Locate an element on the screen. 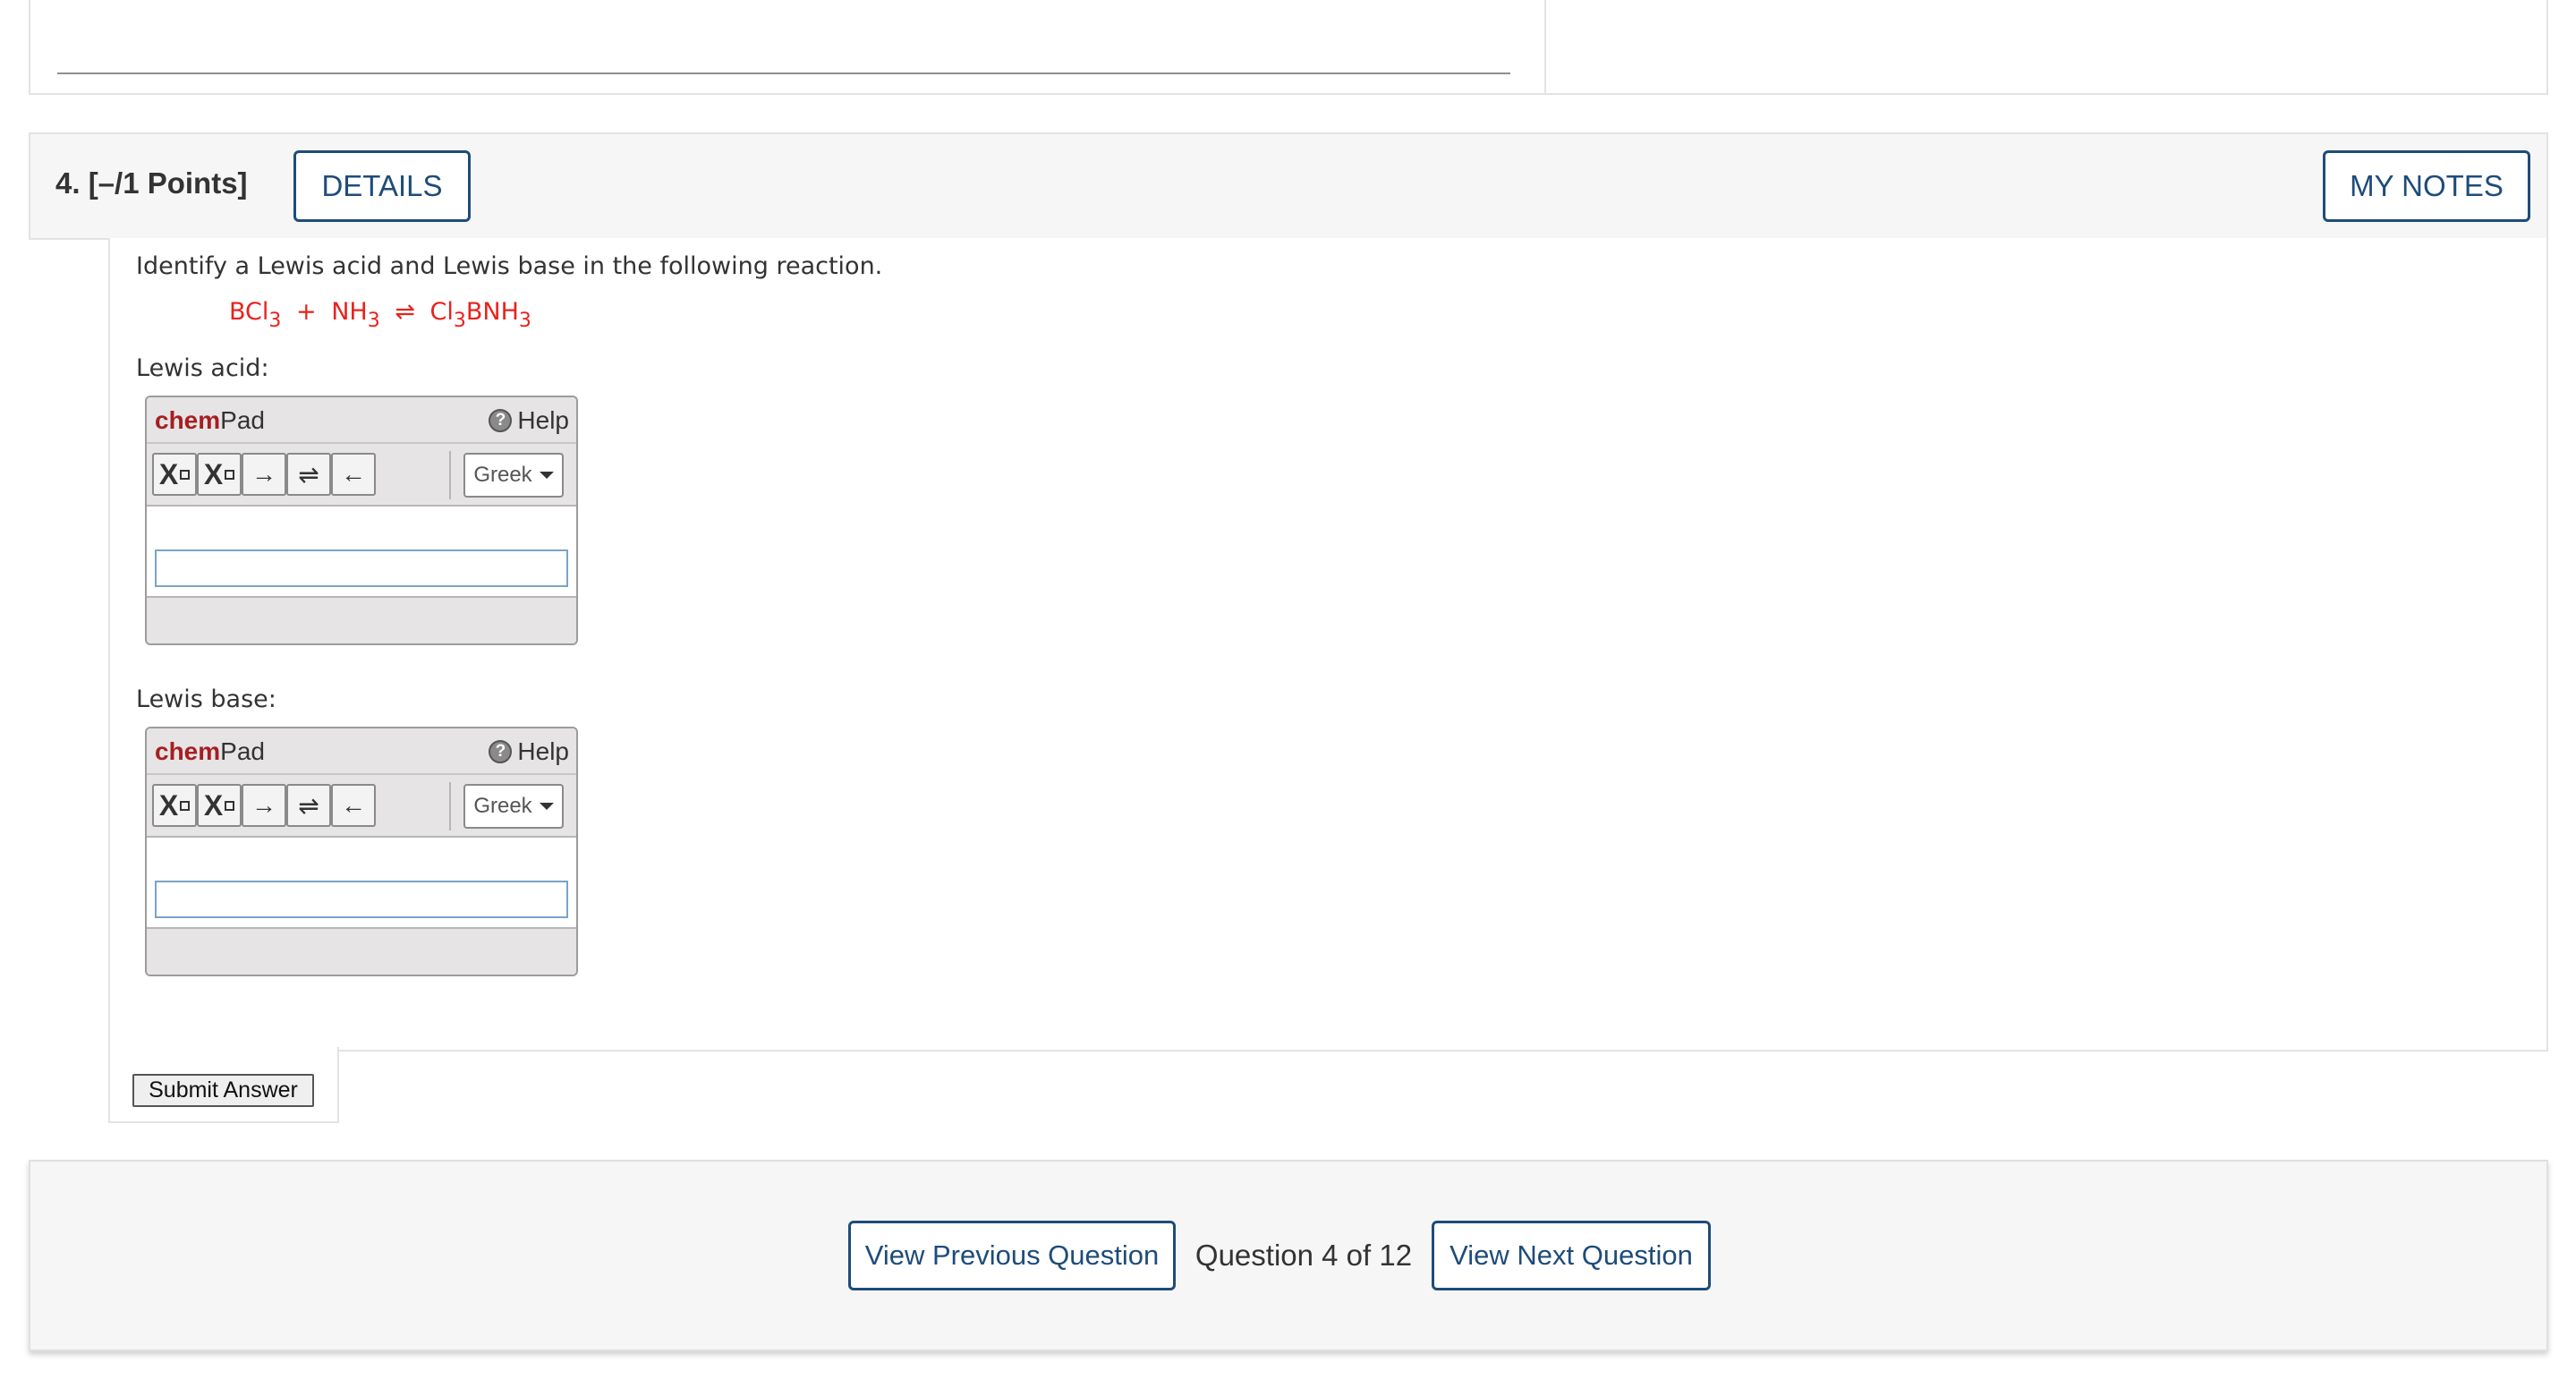 This screenshot has height=1388, width=2576. previous-question-panel is located at coordinates (787, 47).